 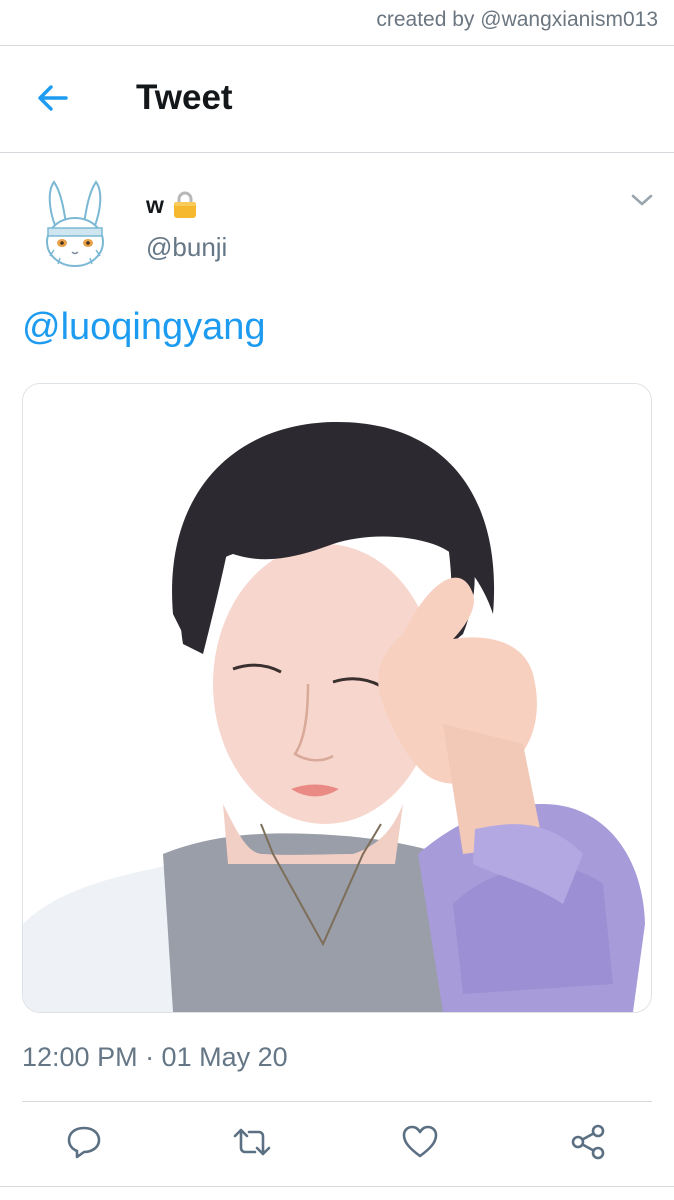 What do you see at coordinates (517, 19) in the screenshot?
I see `watermark-credit: created by @wangxianism013` at bounding box center [517, 19].